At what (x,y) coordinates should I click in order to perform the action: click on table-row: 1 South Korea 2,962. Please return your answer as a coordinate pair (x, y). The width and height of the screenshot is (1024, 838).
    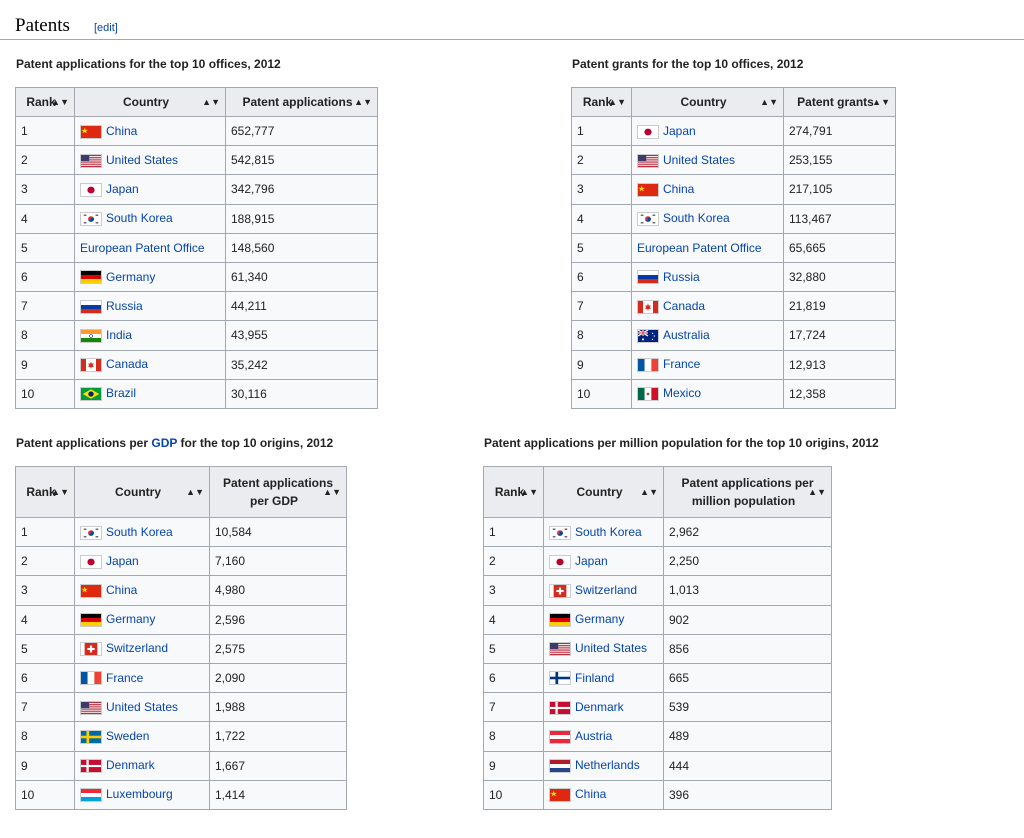
    Looking at the image, I should click on (657, 532).